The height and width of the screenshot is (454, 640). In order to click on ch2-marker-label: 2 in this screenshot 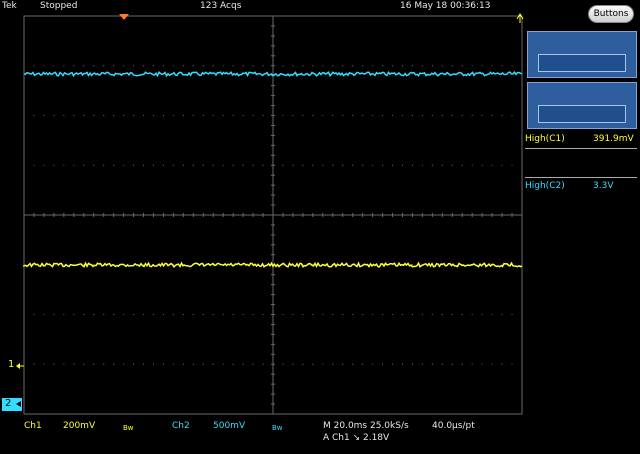, I will do `click(8, 403)`.